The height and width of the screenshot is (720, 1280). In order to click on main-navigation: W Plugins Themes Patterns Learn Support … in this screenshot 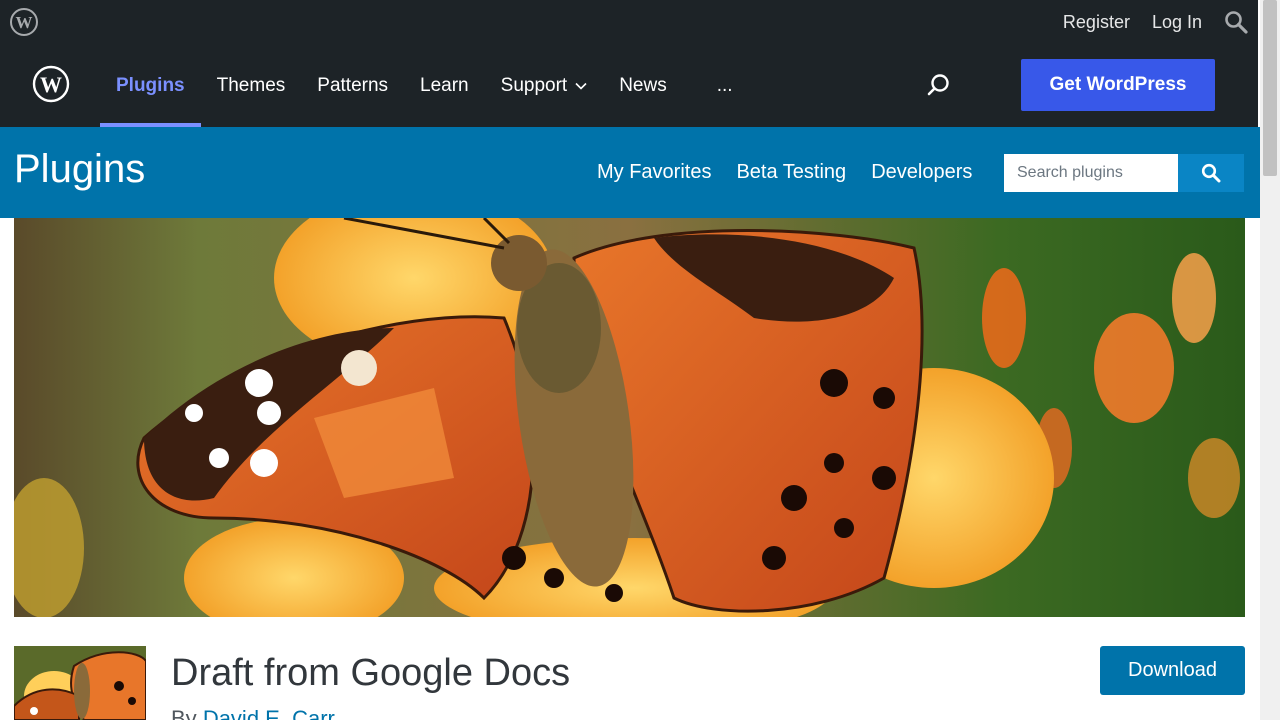, I will do `click(629, 85)`.